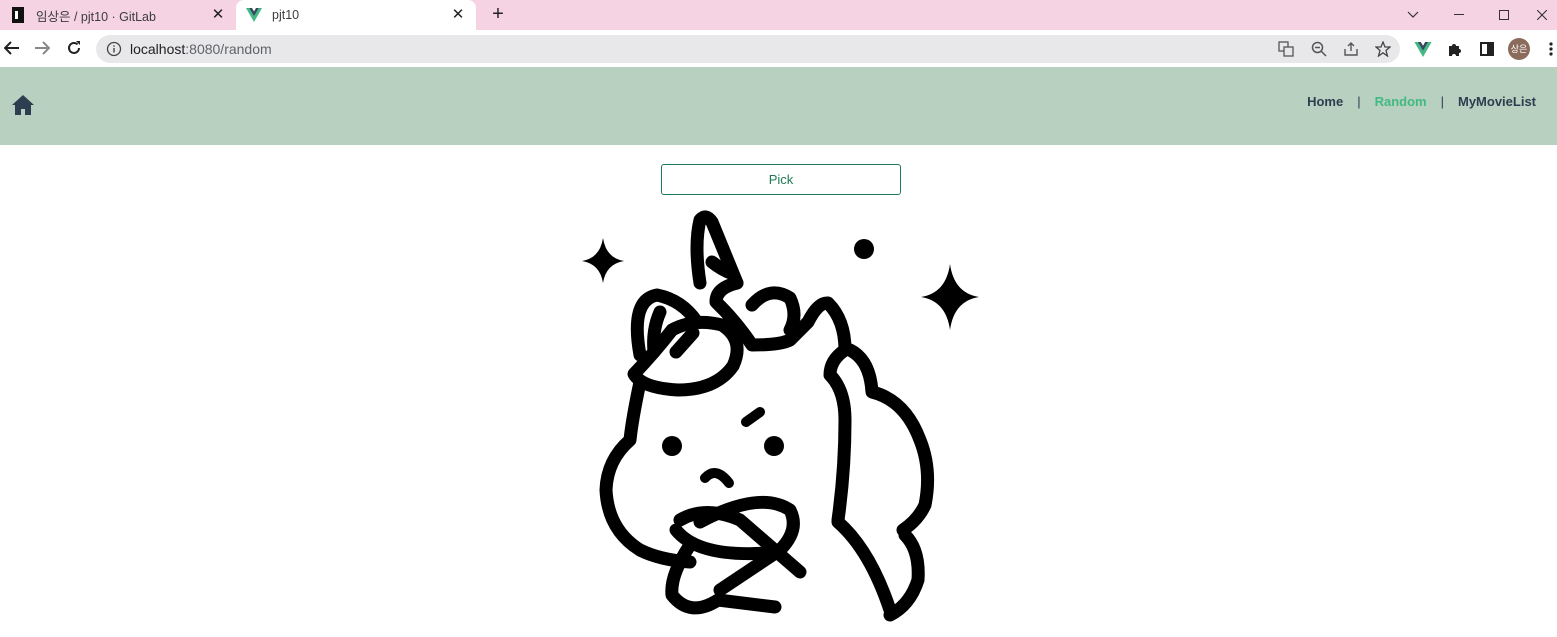 This screenshot has width=1557, height=637. Describe the element at coordinates (12, 48) in the screenshot. I see `back-arrow-icon` at that location.